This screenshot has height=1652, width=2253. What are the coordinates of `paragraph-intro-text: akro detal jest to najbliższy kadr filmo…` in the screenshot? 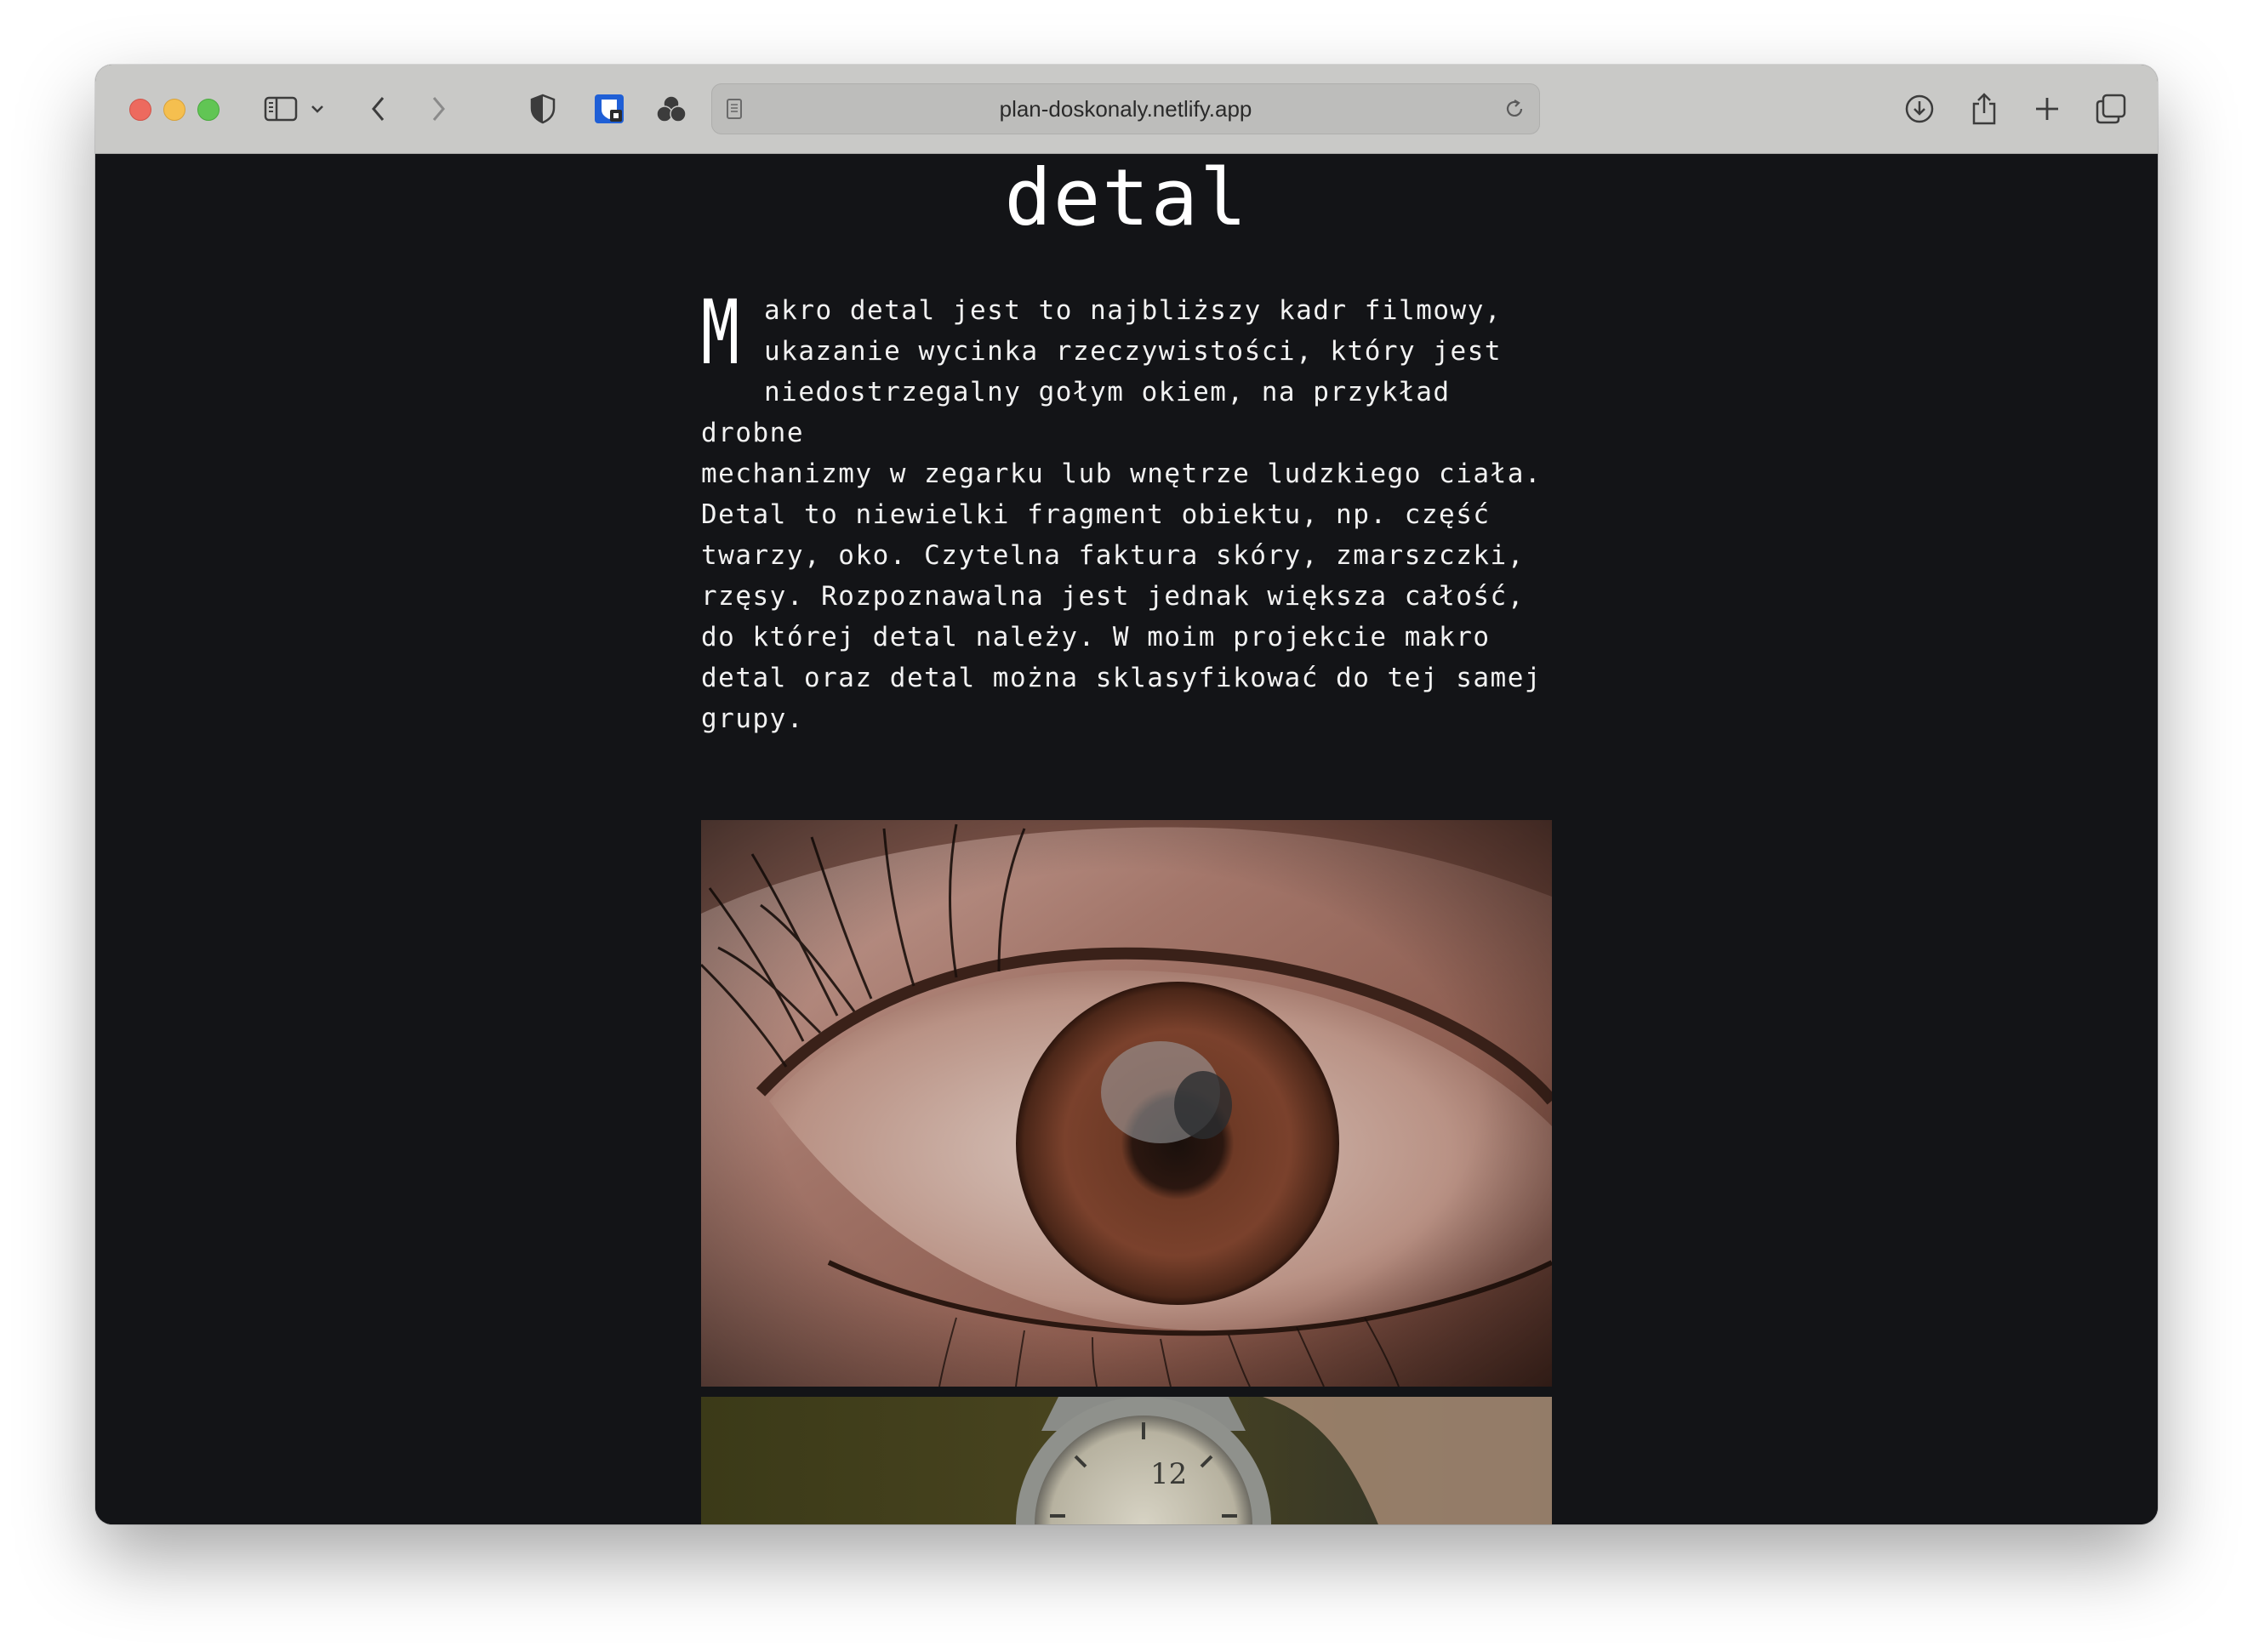 It's located at (1122, 392).